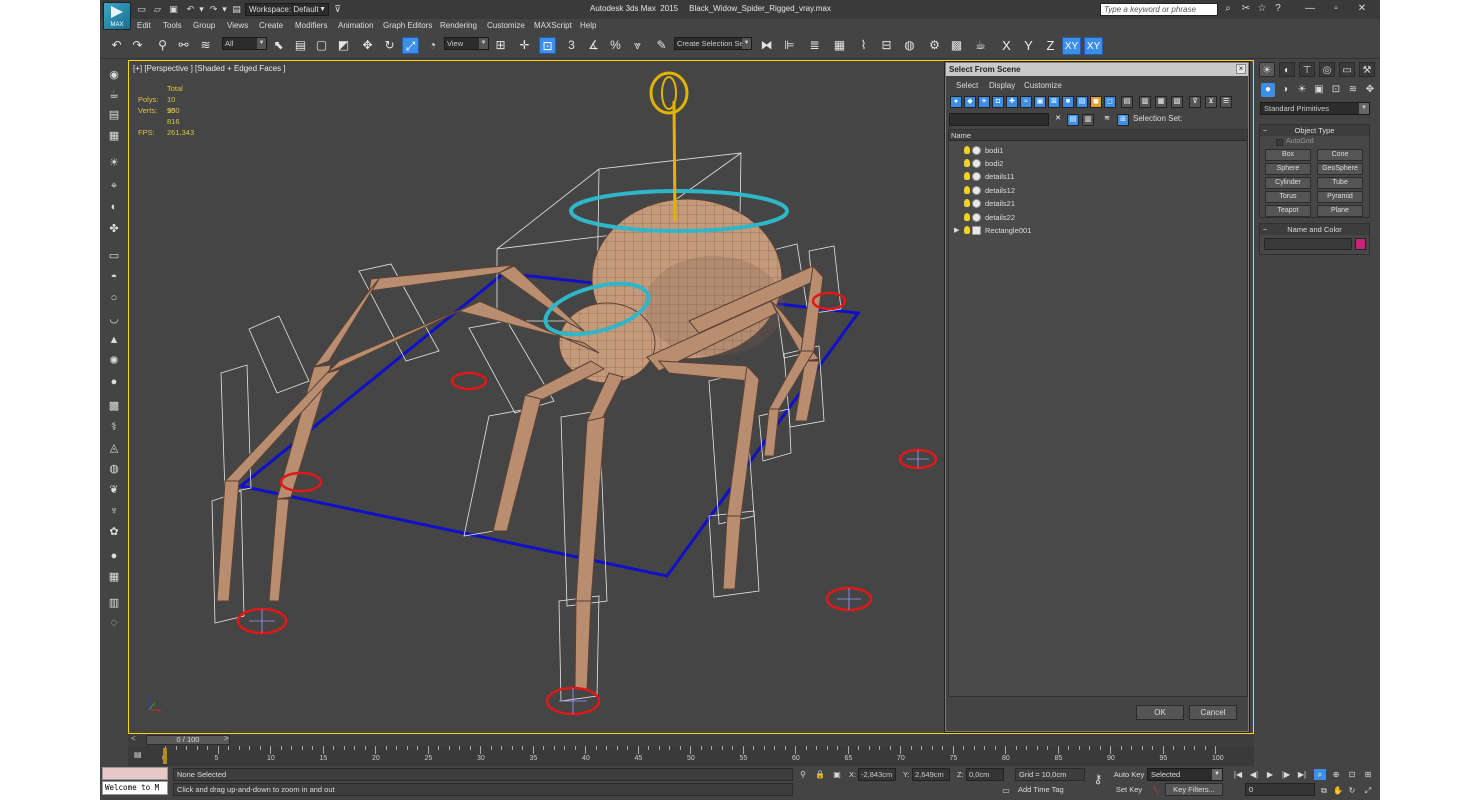 This screenshot has height=800, width=1480. What do you see at coordinates (300, 45) in the screenshot?
I see `select-by-name-icon: ▤` at bounding box center [300, 45].